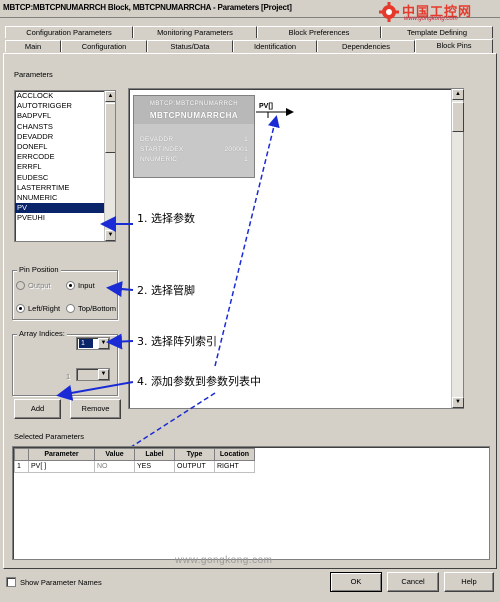 This screenshot has height=602, width=500. I want to click on list-item-selected: PV, so click(65, 208).